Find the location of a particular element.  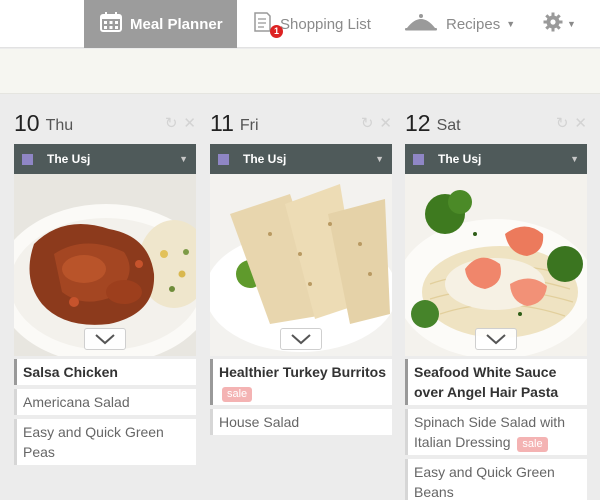

tab-shopping-list: 1 Shopping List is located at coordinates (317, 24).